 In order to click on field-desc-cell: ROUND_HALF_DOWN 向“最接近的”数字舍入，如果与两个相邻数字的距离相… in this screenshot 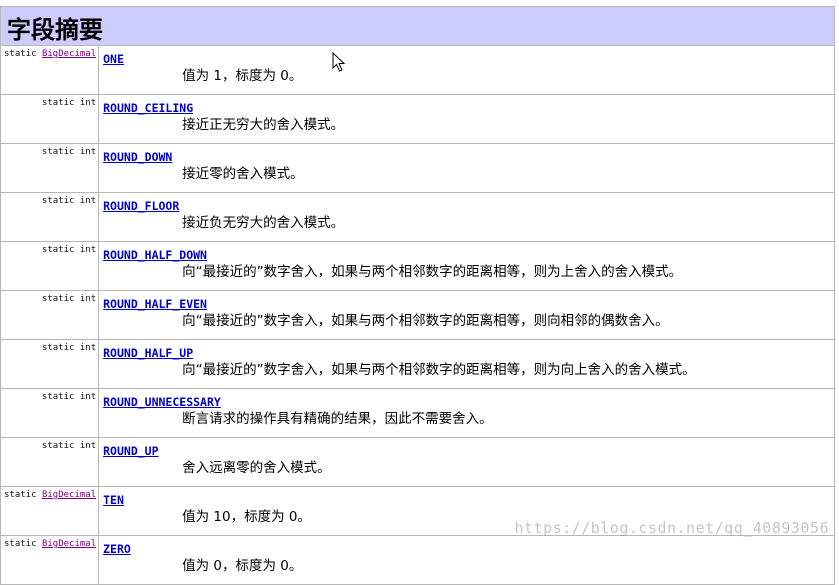, I will do `click(466, 266)`.